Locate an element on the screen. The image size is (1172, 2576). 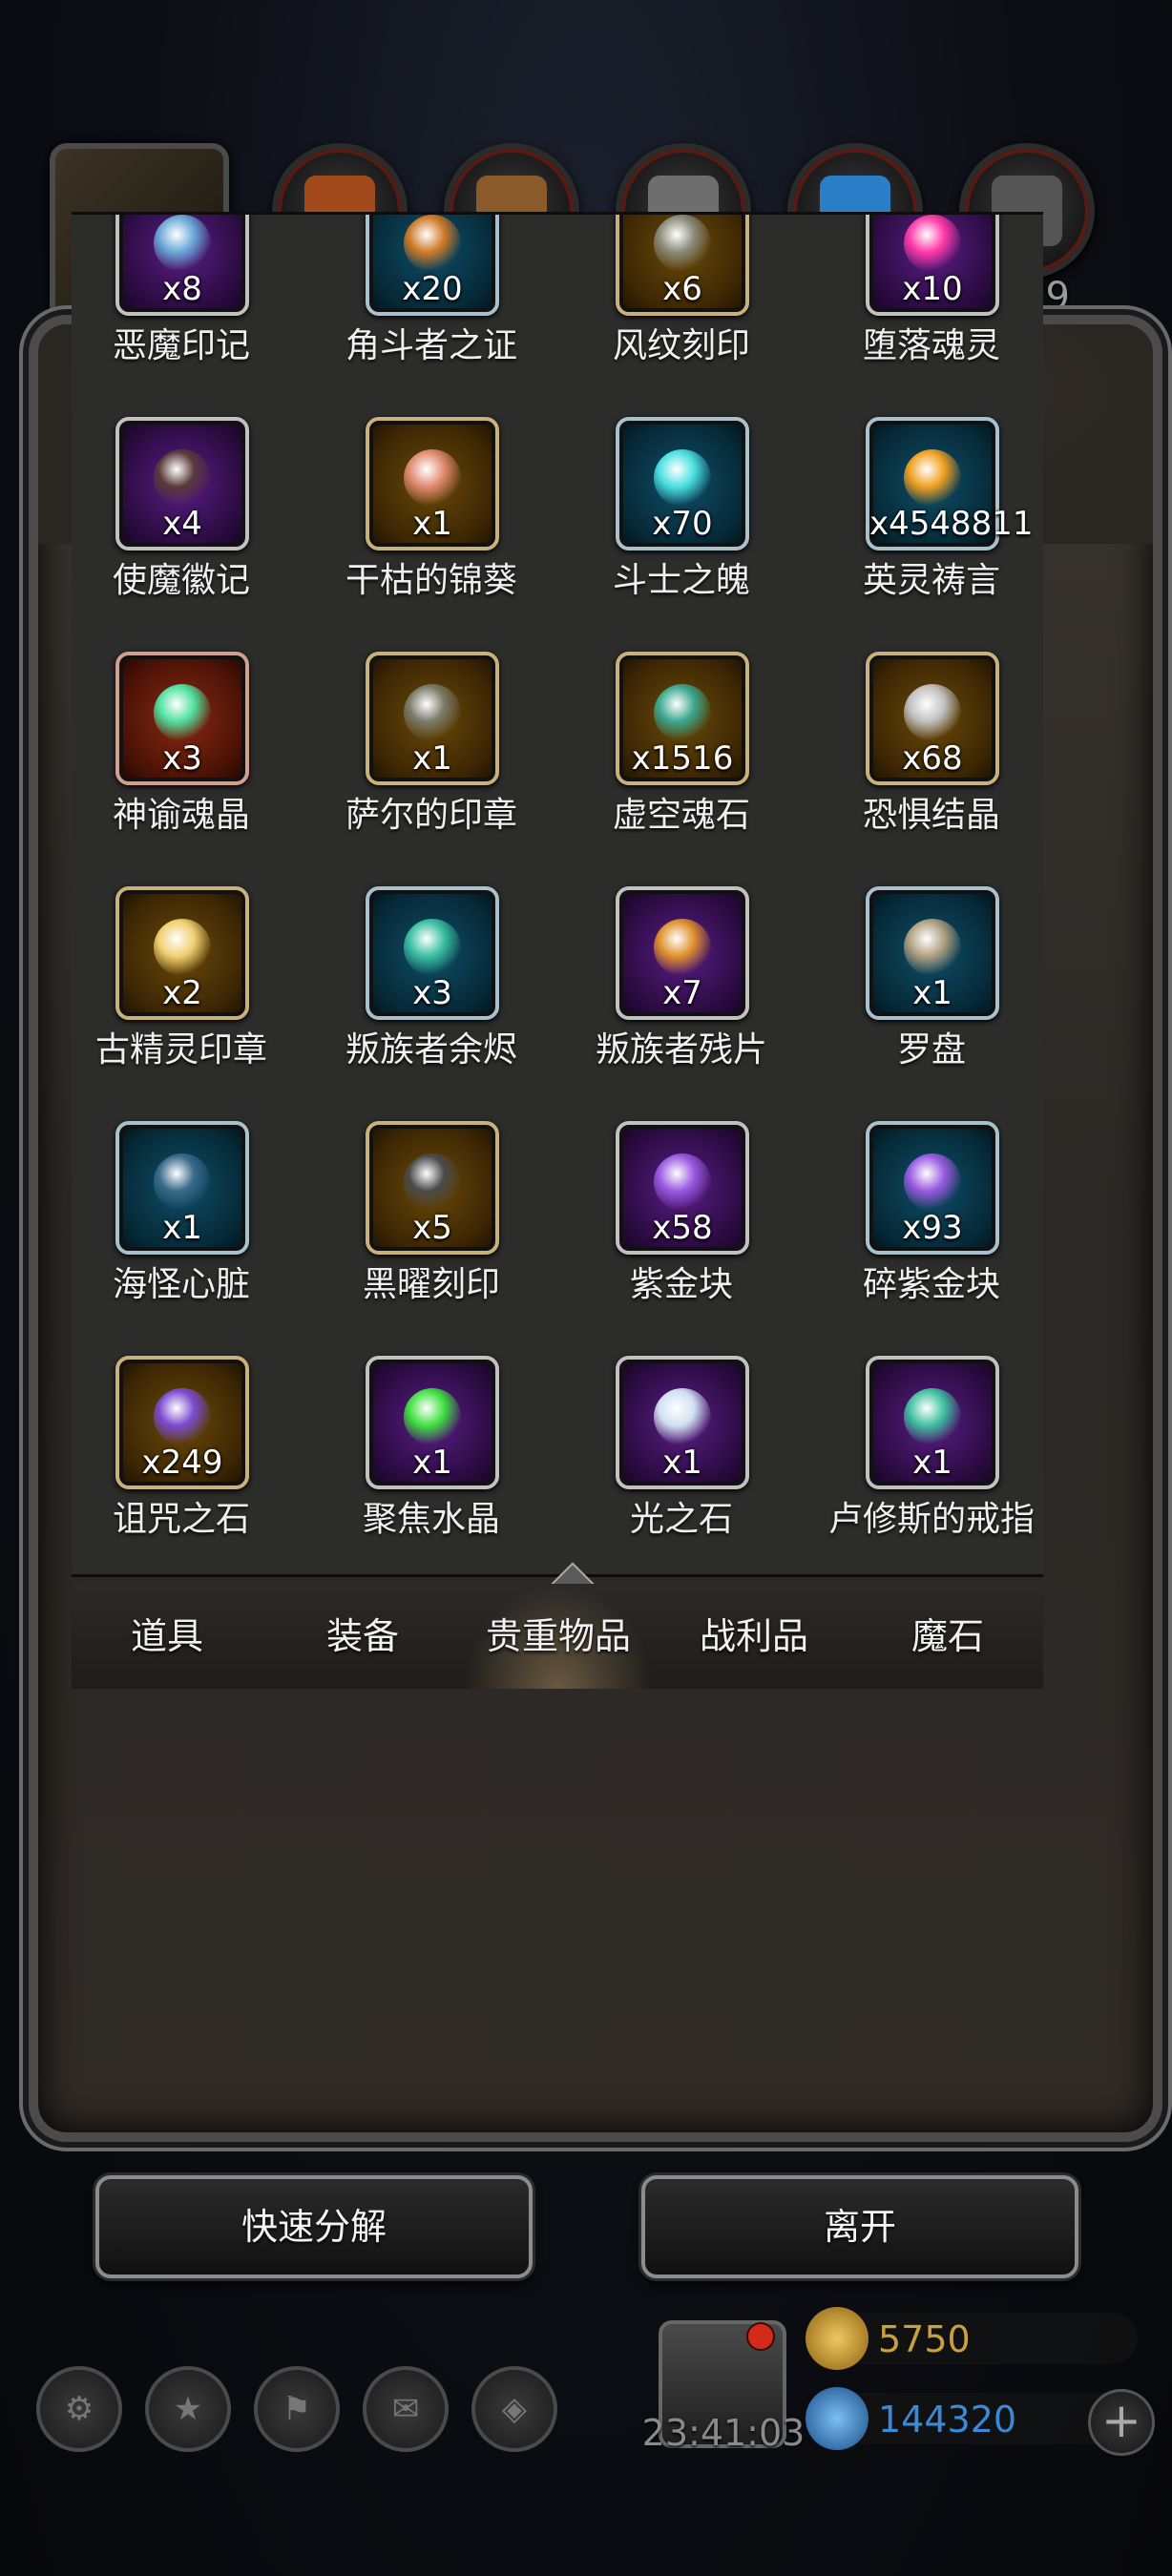
leave-button: 离开 is located at coordinates (859, 2226).